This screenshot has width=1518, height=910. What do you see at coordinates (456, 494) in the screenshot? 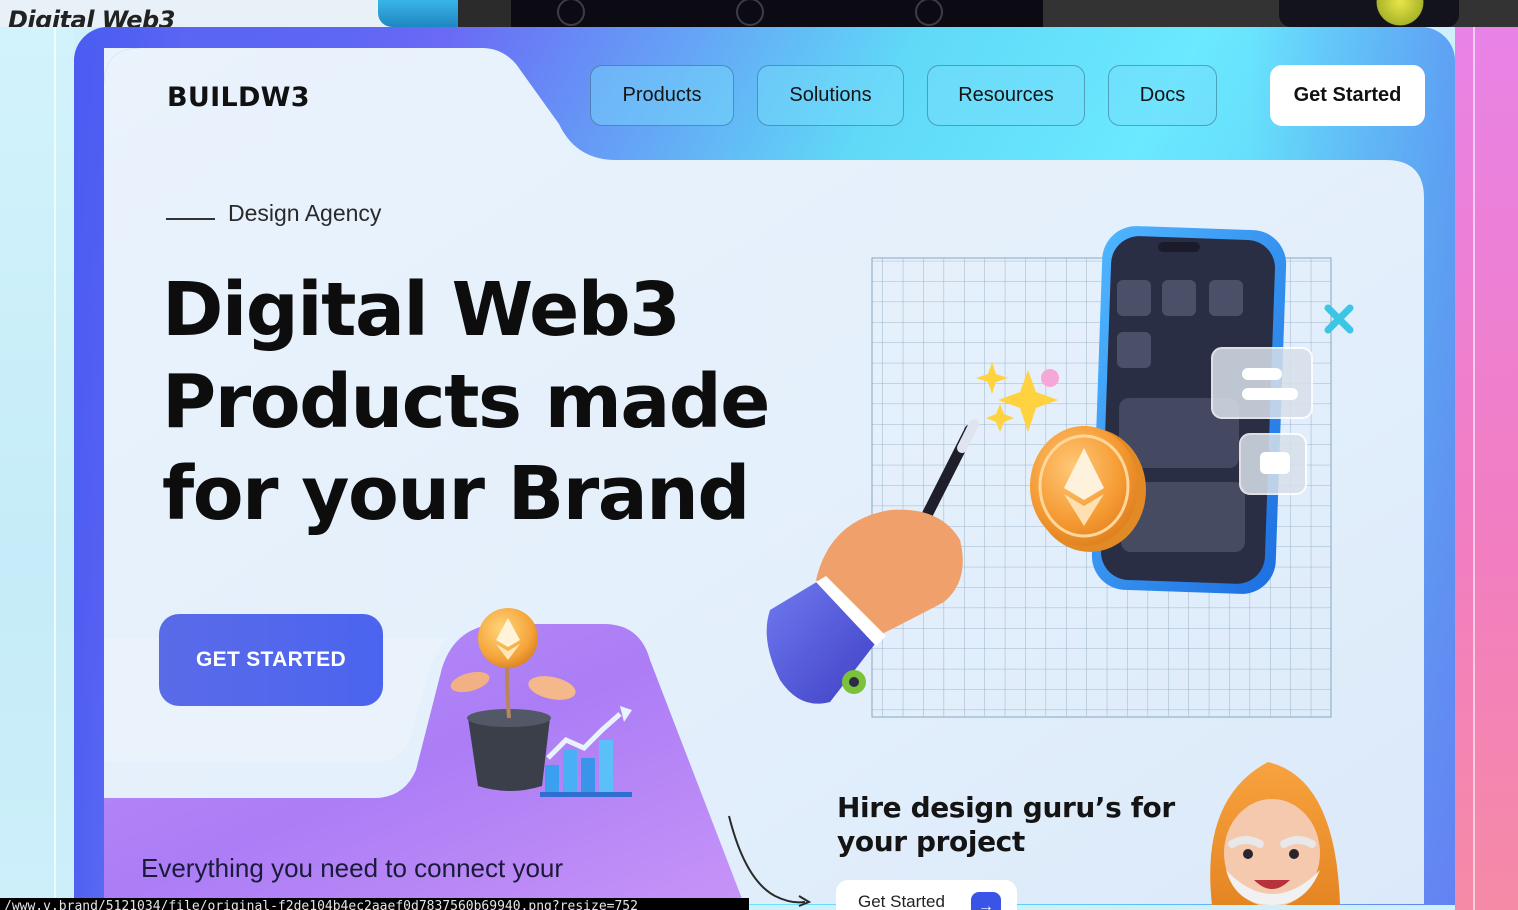
I see `hero-title-line-3: for your Brand` at bounding box center [456, 494].